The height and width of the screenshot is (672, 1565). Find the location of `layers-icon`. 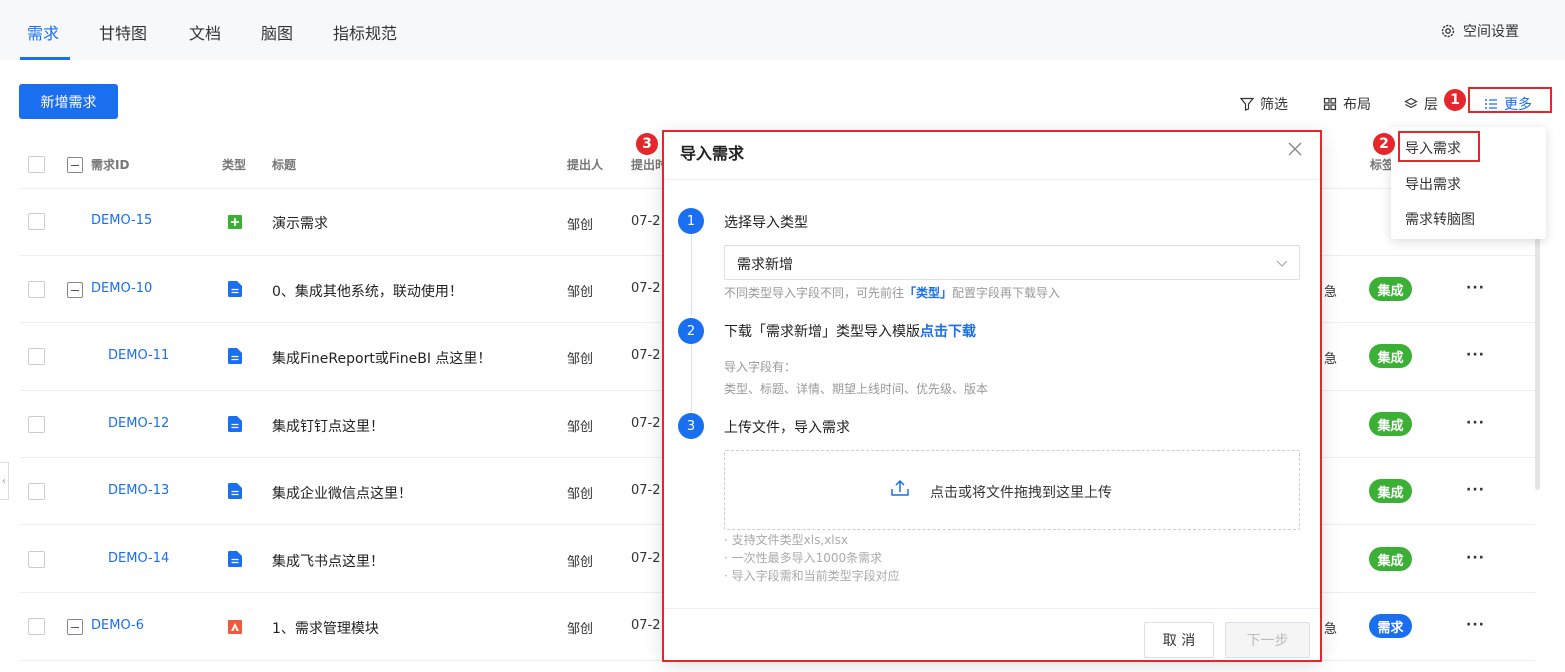

layers-icon is located at coordinates (1411, 103).